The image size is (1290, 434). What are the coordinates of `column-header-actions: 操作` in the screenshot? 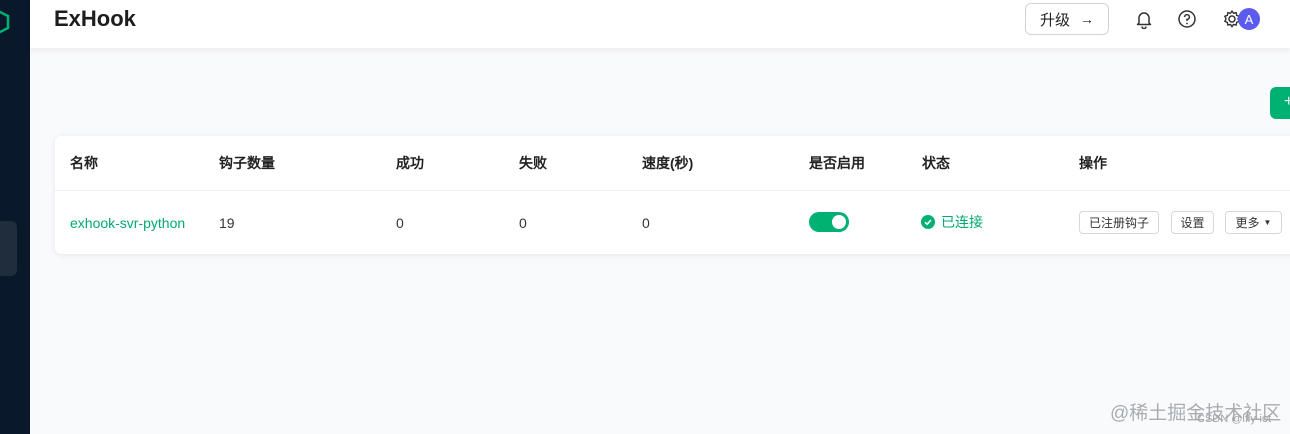 It's located at (1093, 163).